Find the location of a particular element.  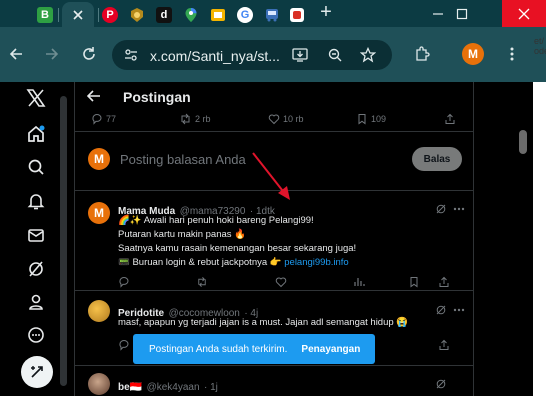

feed-scrollbar is located at coordinates (63, 241).